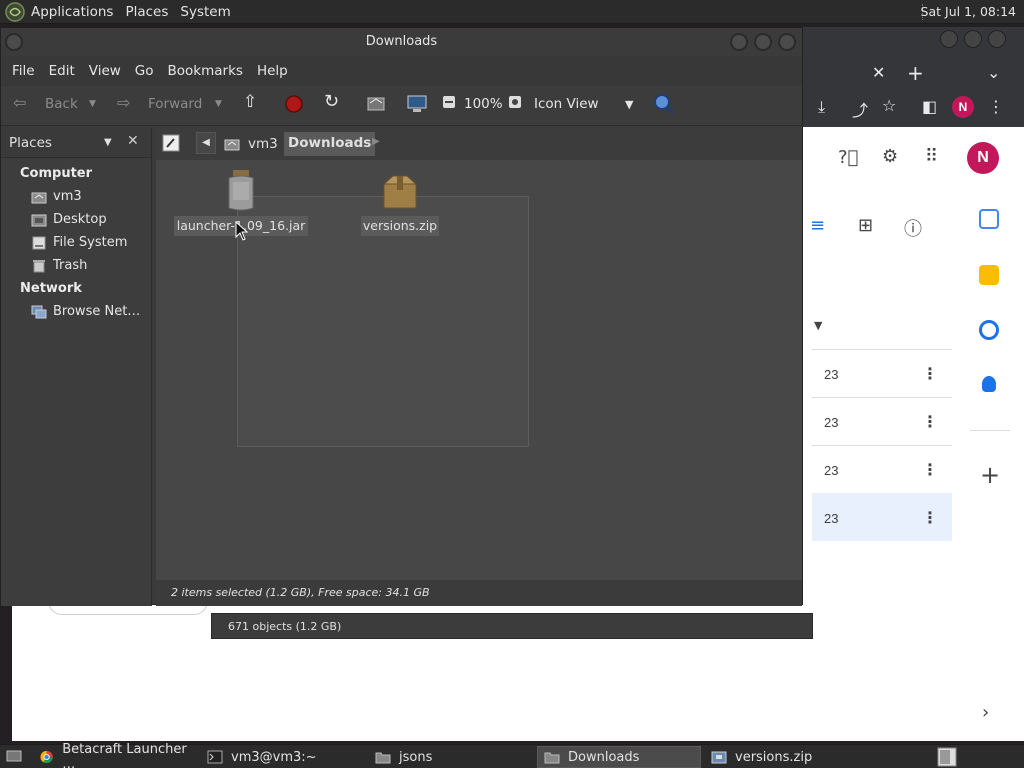 This screenshot has width=1024, height=768. What do you see at coordinates (417, 106) in the screenshot?
I see `computer-icon` at bounding box center [417, 106].